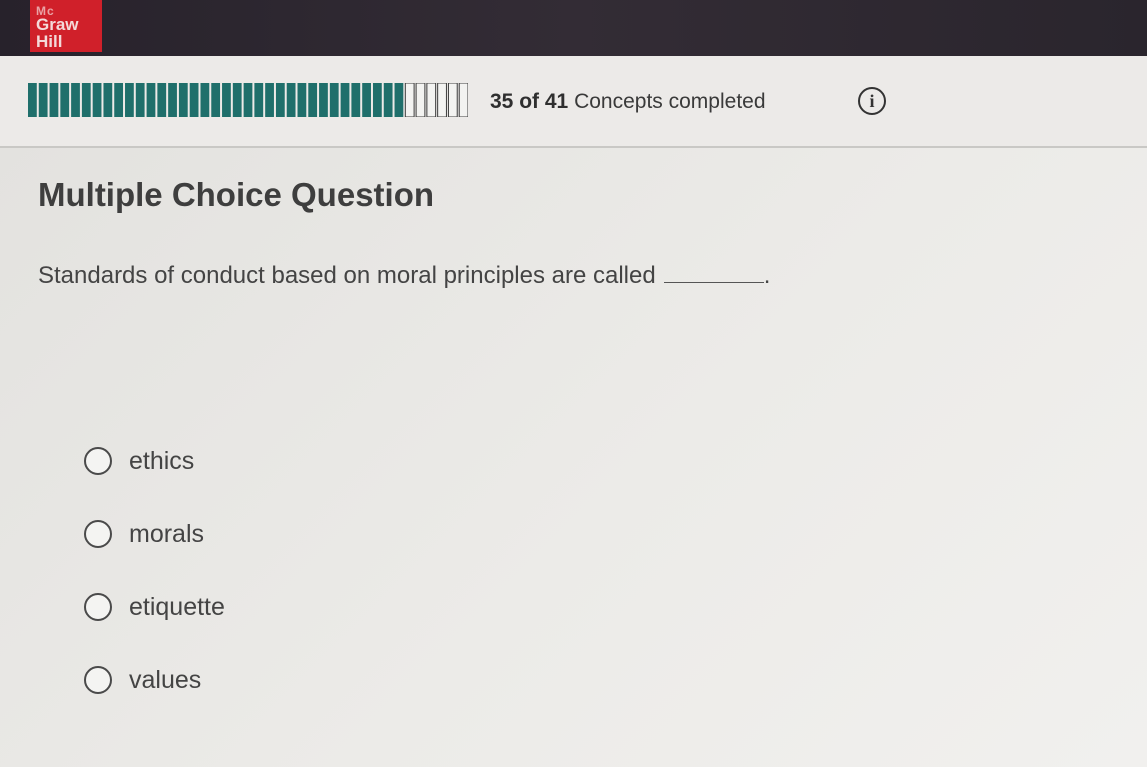  I want to click on answer-option: etiquette, so click(154, 607).